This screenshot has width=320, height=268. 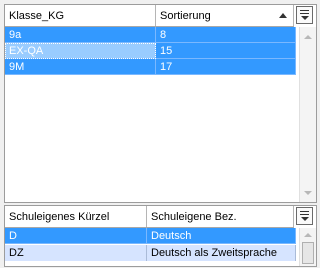 What do you see at coordinates (76, 216) in the screenshot?
I see `column-header-schuleigenes-kuerzel: Schuleigenes Kürzel` at bounding box center [76, 216].